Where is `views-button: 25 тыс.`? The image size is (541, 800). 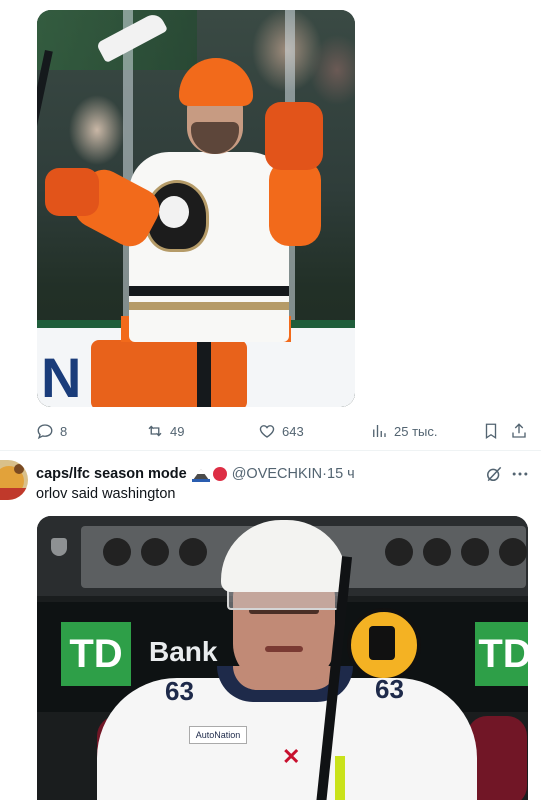 views-button: 25 тыс. is located at coordinates (403, 431).